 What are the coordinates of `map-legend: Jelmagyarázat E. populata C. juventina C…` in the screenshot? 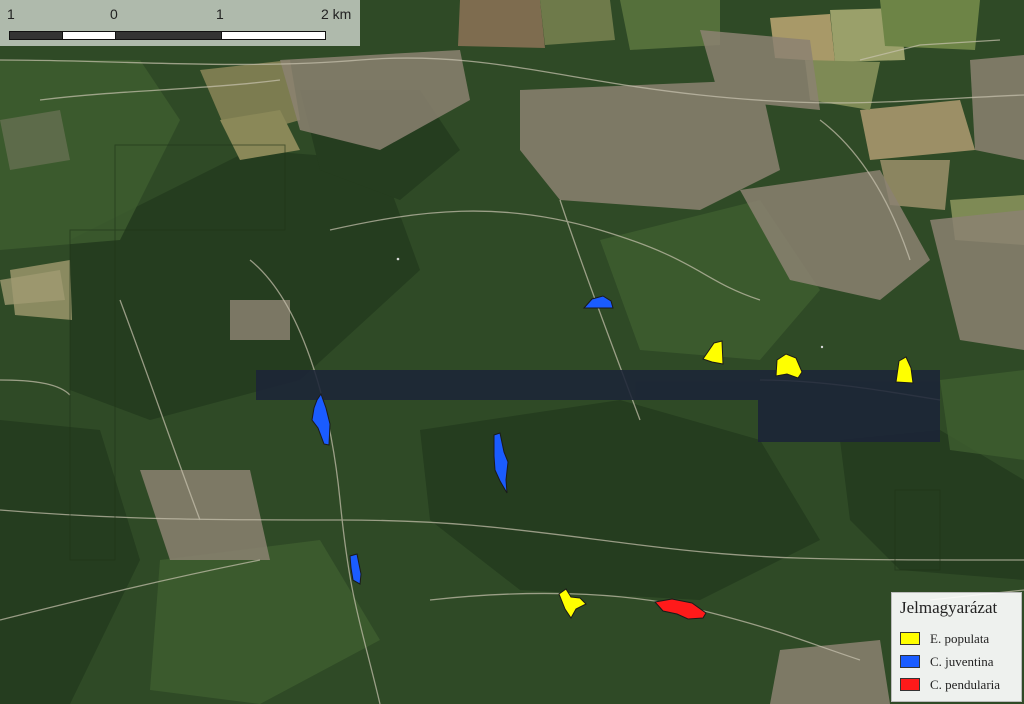 It's located at (956, 647).